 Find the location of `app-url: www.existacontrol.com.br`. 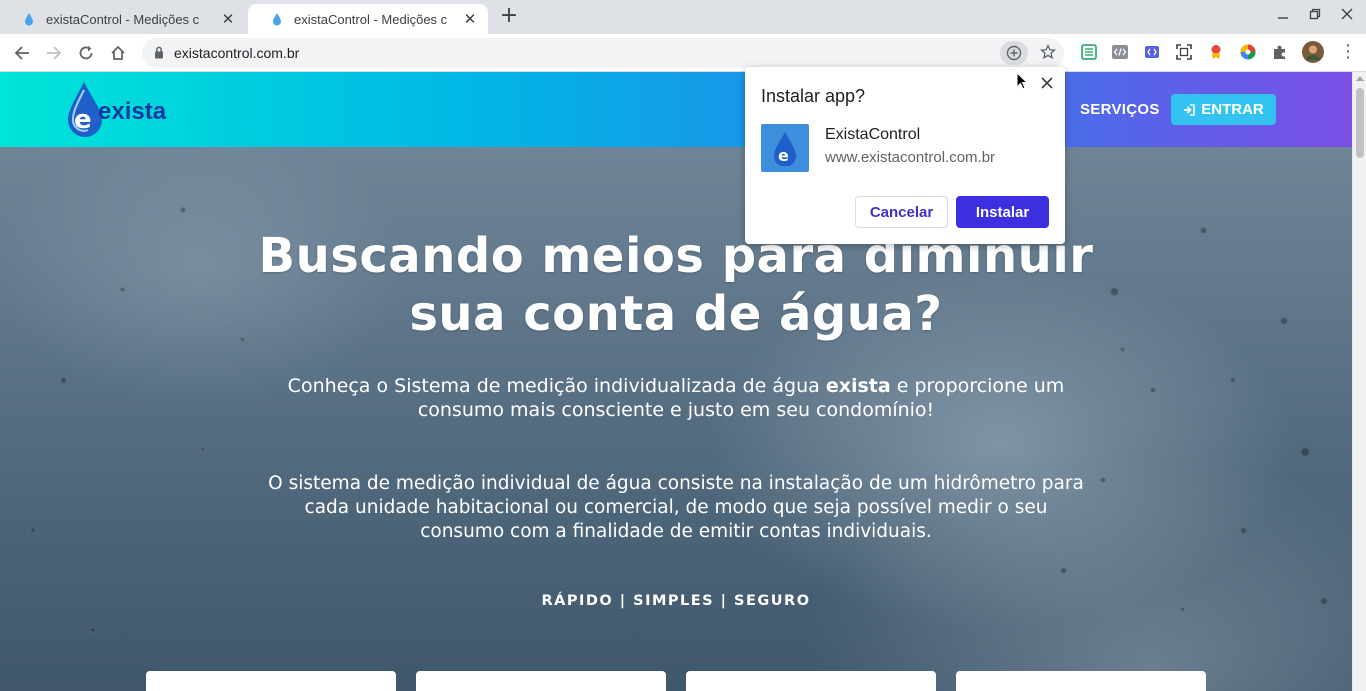

app-url: www.existacontrol.com.br is located at coordinates (910, 157).